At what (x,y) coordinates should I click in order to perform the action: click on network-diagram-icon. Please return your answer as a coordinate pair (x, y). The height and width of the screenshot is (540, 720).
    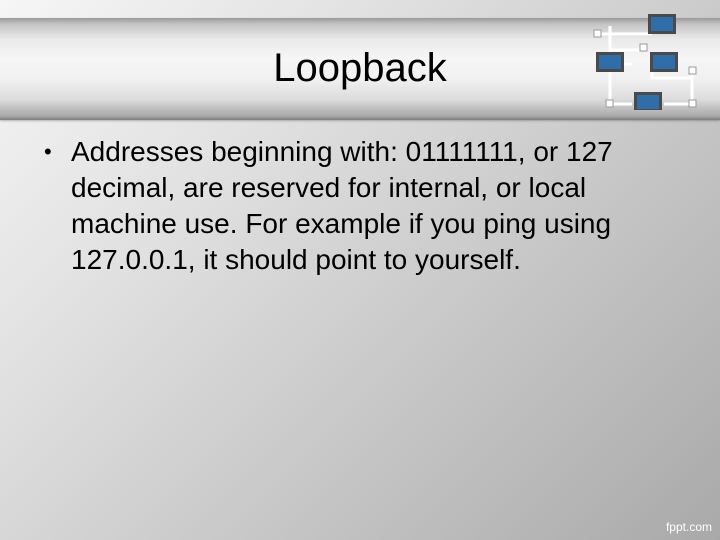
    Looking at the image, I should click on (645, 62).